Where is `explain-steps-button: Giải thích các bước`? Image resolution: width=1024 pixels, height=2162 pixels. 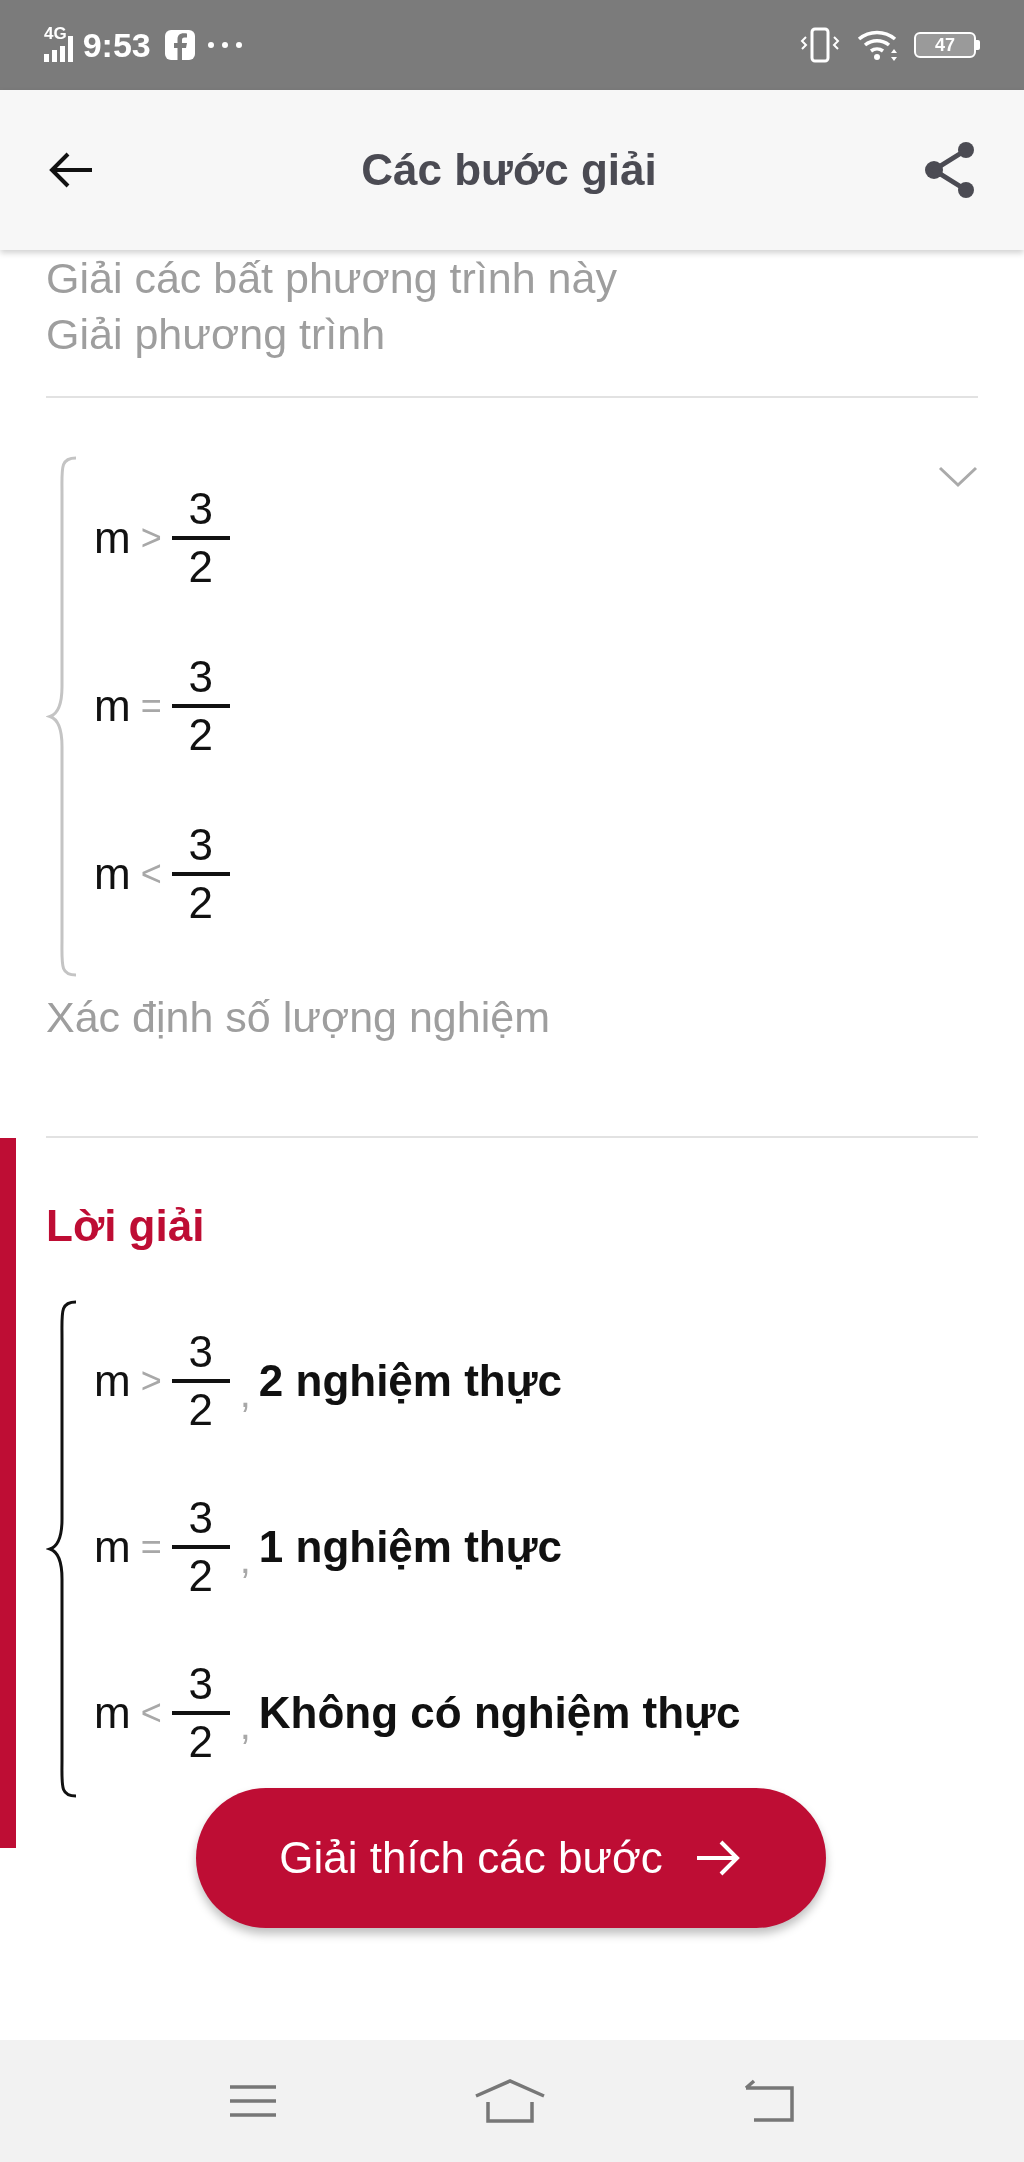
explain-steps-button: Giải thích các bước is located at coordinates (511, 1858).